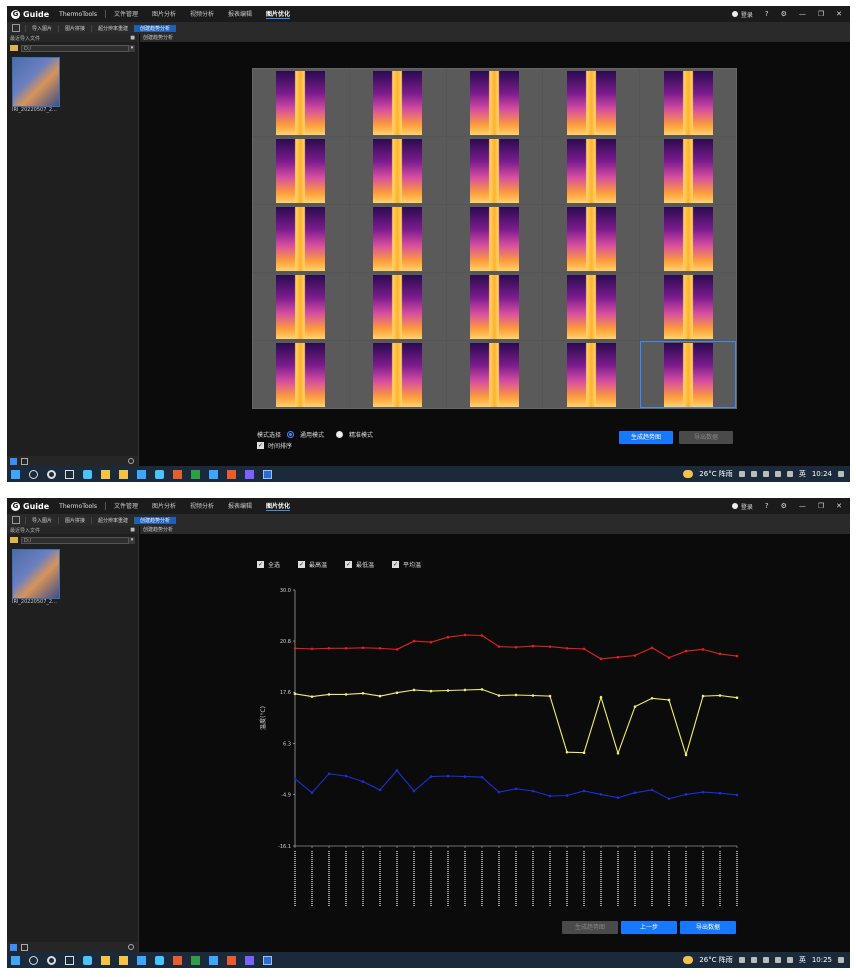 The height and width of the screenshot is (977, 856). What do you see at coordinates (590, 927) in the screenshot?
I see `generate-trend-button: 生成趋势图` at bounding box center [590, 927].